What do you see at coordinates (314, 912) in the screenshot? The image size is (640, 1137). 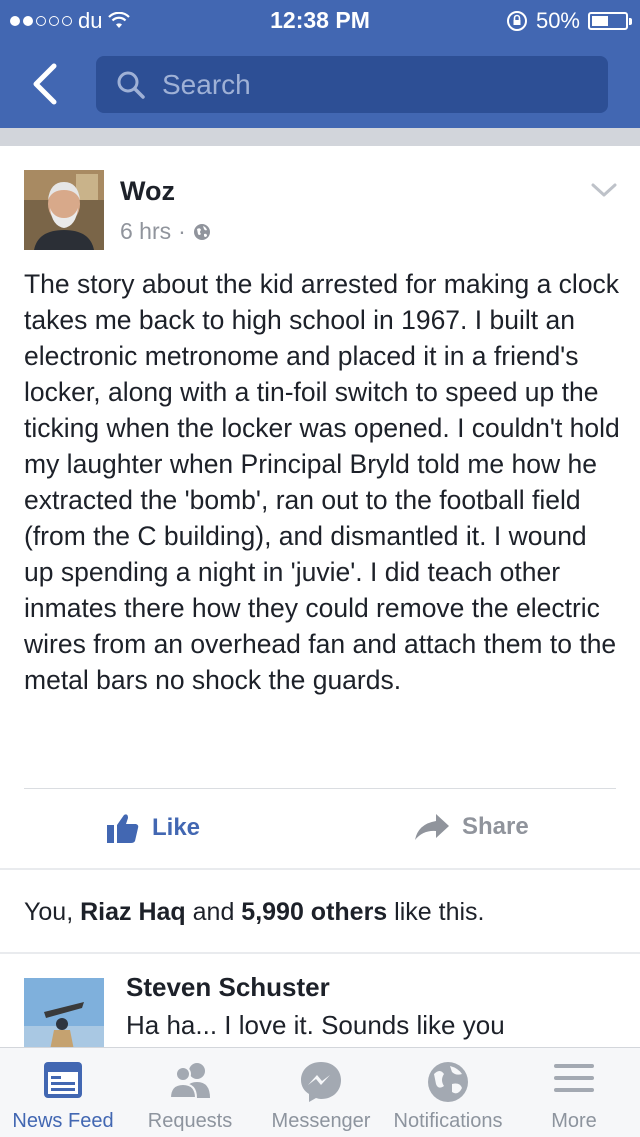 I see `others-count: 5,990 others` at bounding box center [314, 912].